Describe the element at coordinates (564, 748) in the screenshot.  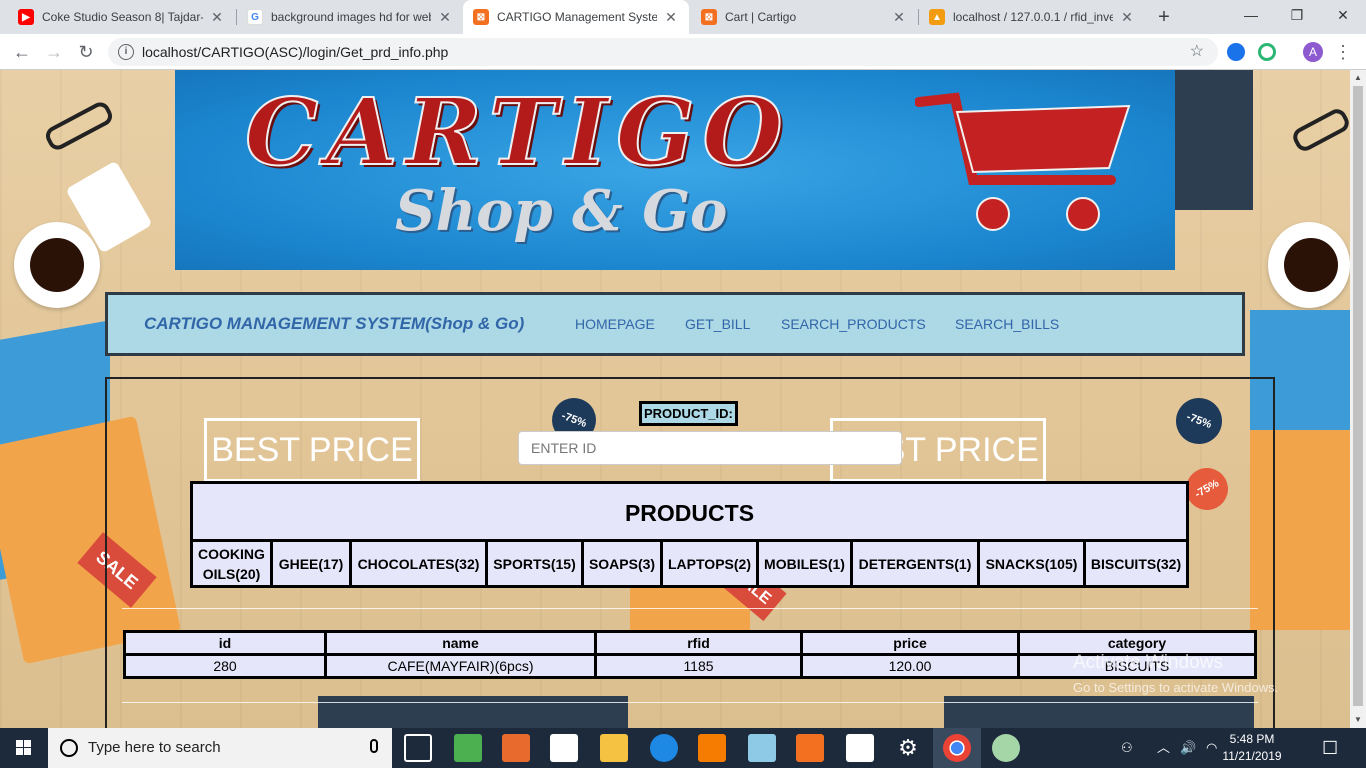
I see `store-app-icon` at that location.